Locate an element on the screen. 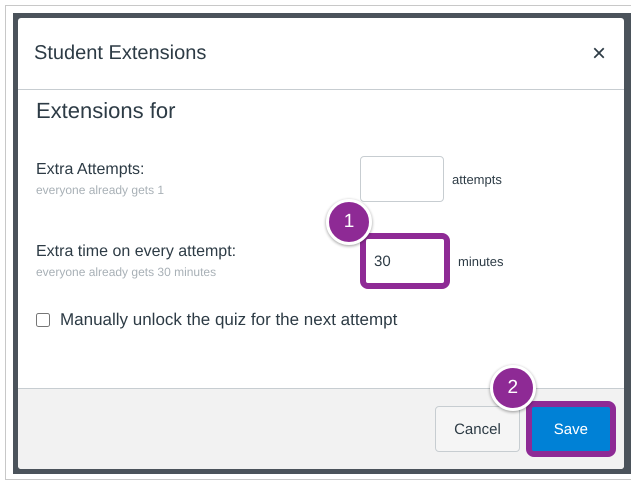 The image size is (632, 483). field-label: Extra time on every attempt: is located at coordinates (137, 252).